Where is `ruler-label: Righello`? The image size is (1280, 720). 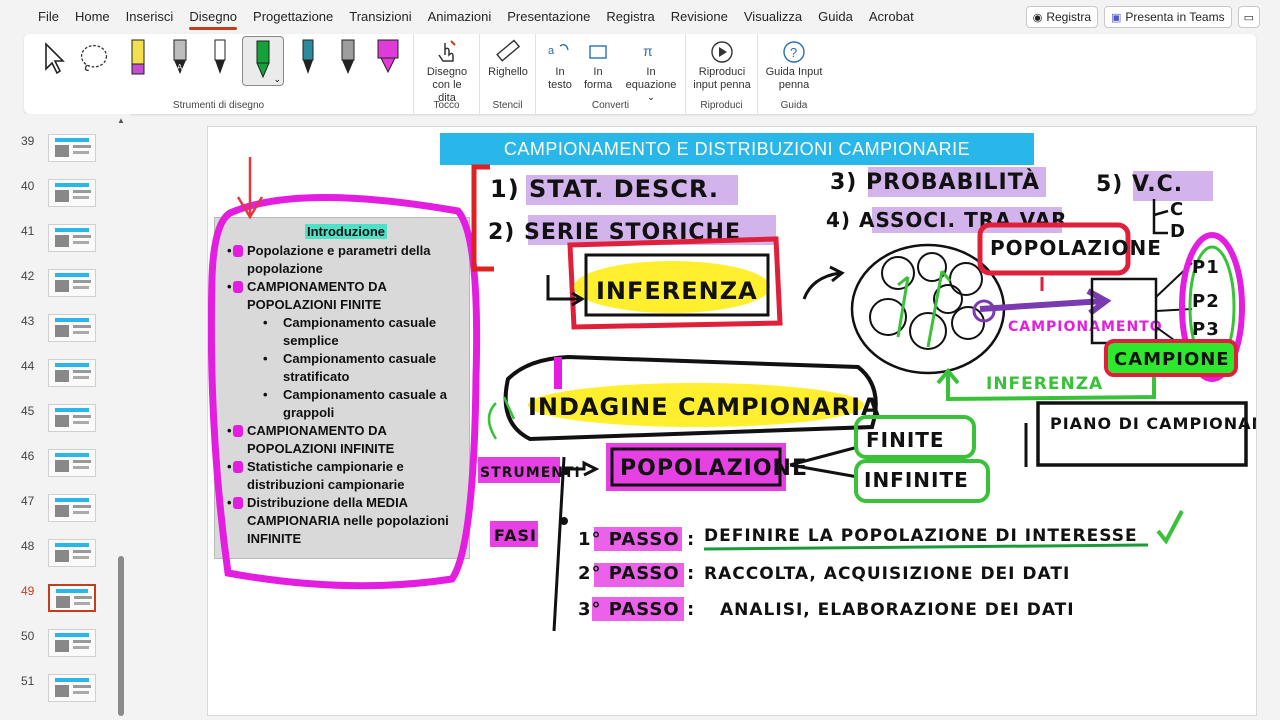 ruler-label: Righello is located at coordinates (508, 72).